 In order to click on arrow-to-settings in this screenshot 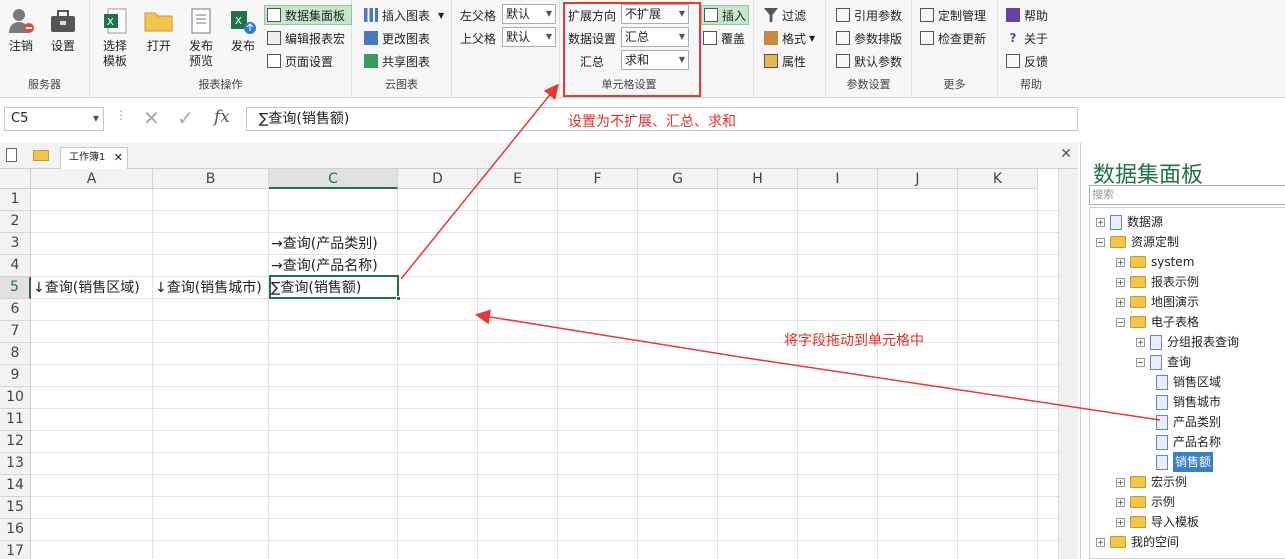, I will do `click(479, 181)`.